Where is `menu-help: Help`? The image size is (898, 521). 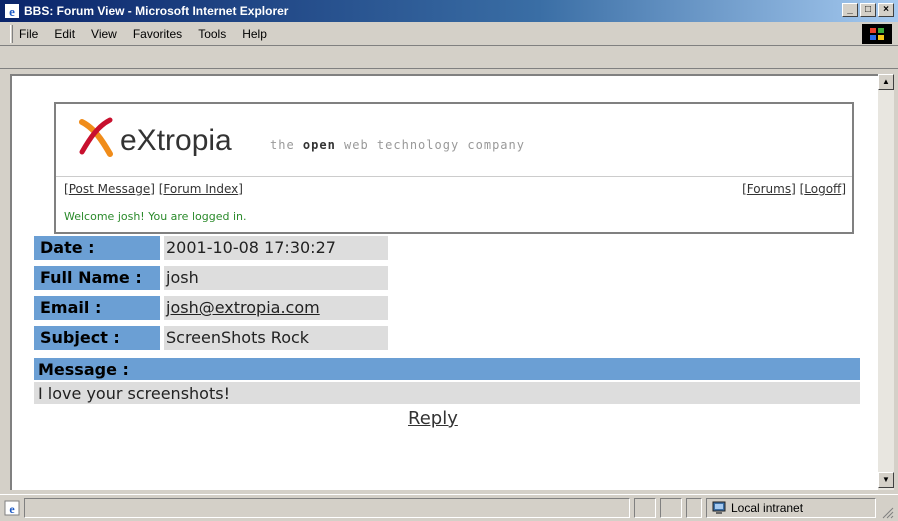 menu-help: Help is located at coordinates (254, 34).